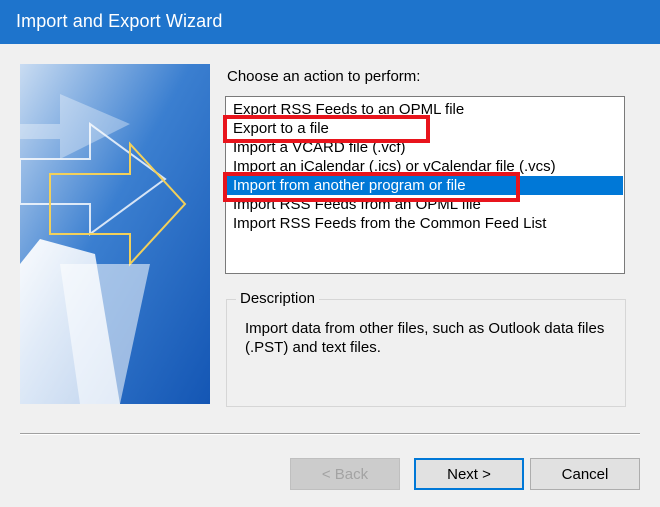  Describe the element at coordinates (585, 474) in the screenshot. I see `cancel-button: Cancel` at that location.